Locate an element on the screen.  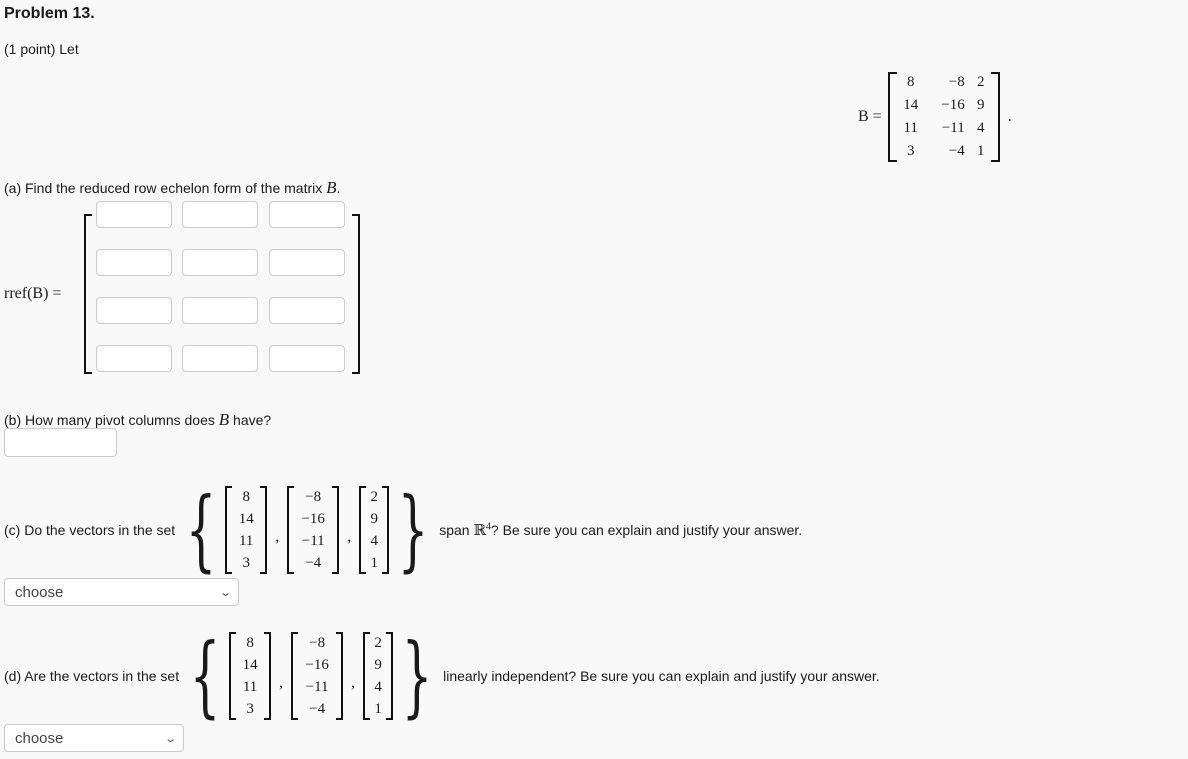
matrix-cell: 1 is located at coordinates (980, 151).